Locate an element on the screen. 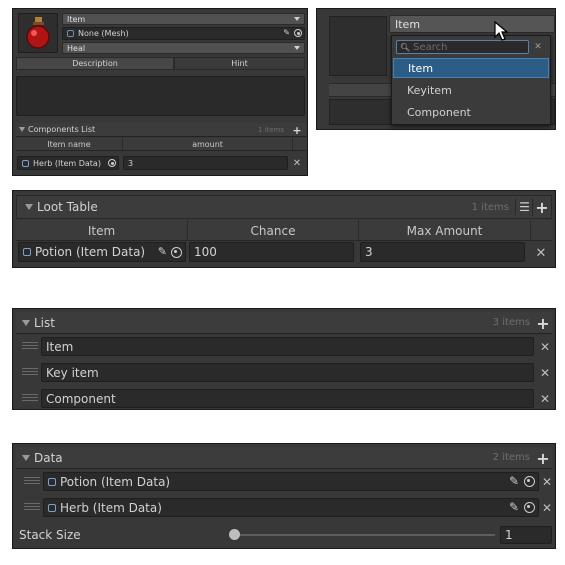  data-header: Data 2 items + is located at coordinates (284, 458).